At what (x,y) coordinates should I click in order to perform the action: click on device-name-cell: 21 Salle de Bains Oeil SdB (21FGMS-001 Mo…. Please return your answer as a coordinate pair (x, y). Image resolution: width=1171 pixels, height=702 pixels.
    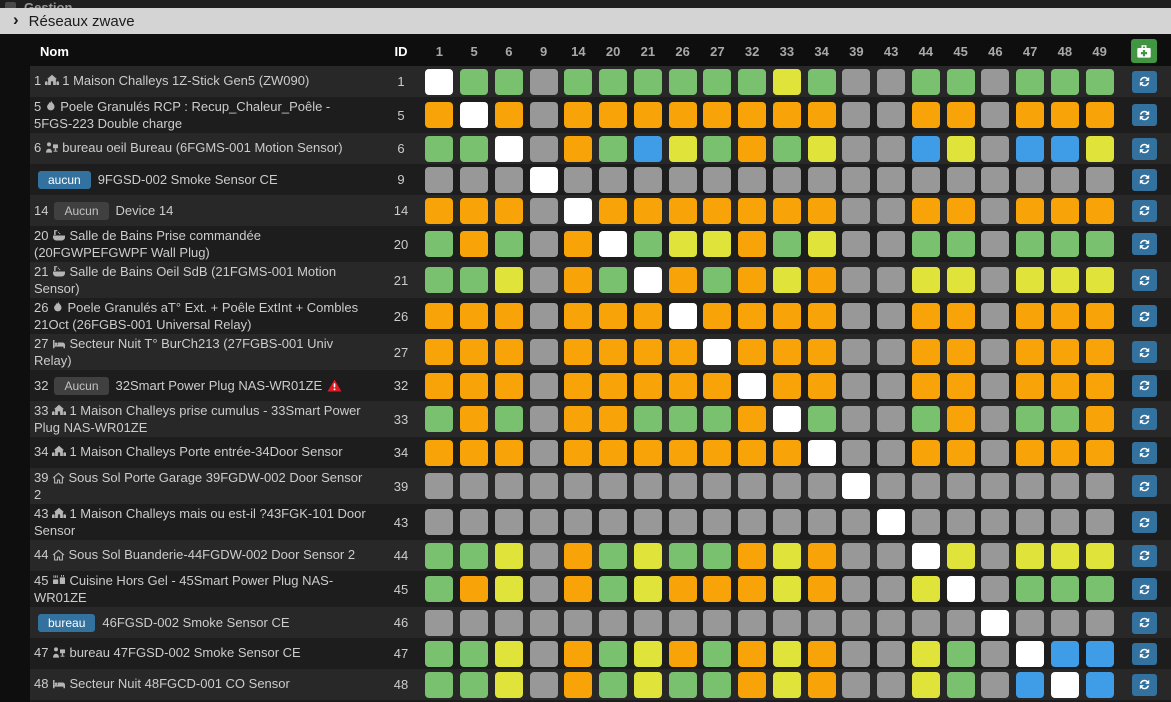
    Looking at the image, I should click on (205, 280).